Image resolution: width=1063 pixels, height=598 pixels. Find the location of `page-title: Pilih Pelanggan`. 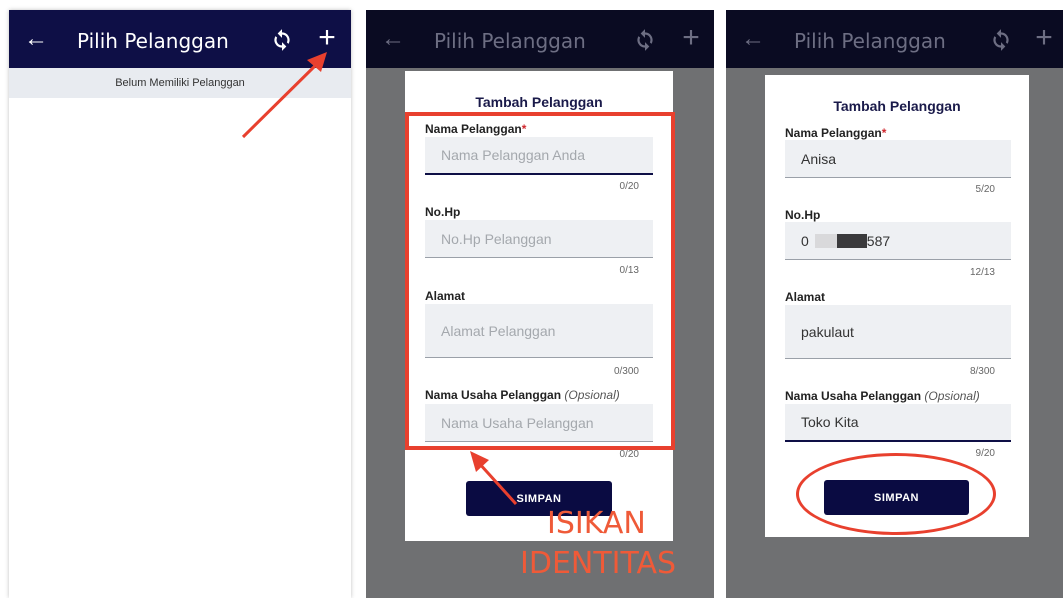

page-title: Pilih Pelanggan is located at coordinates (870, 41).